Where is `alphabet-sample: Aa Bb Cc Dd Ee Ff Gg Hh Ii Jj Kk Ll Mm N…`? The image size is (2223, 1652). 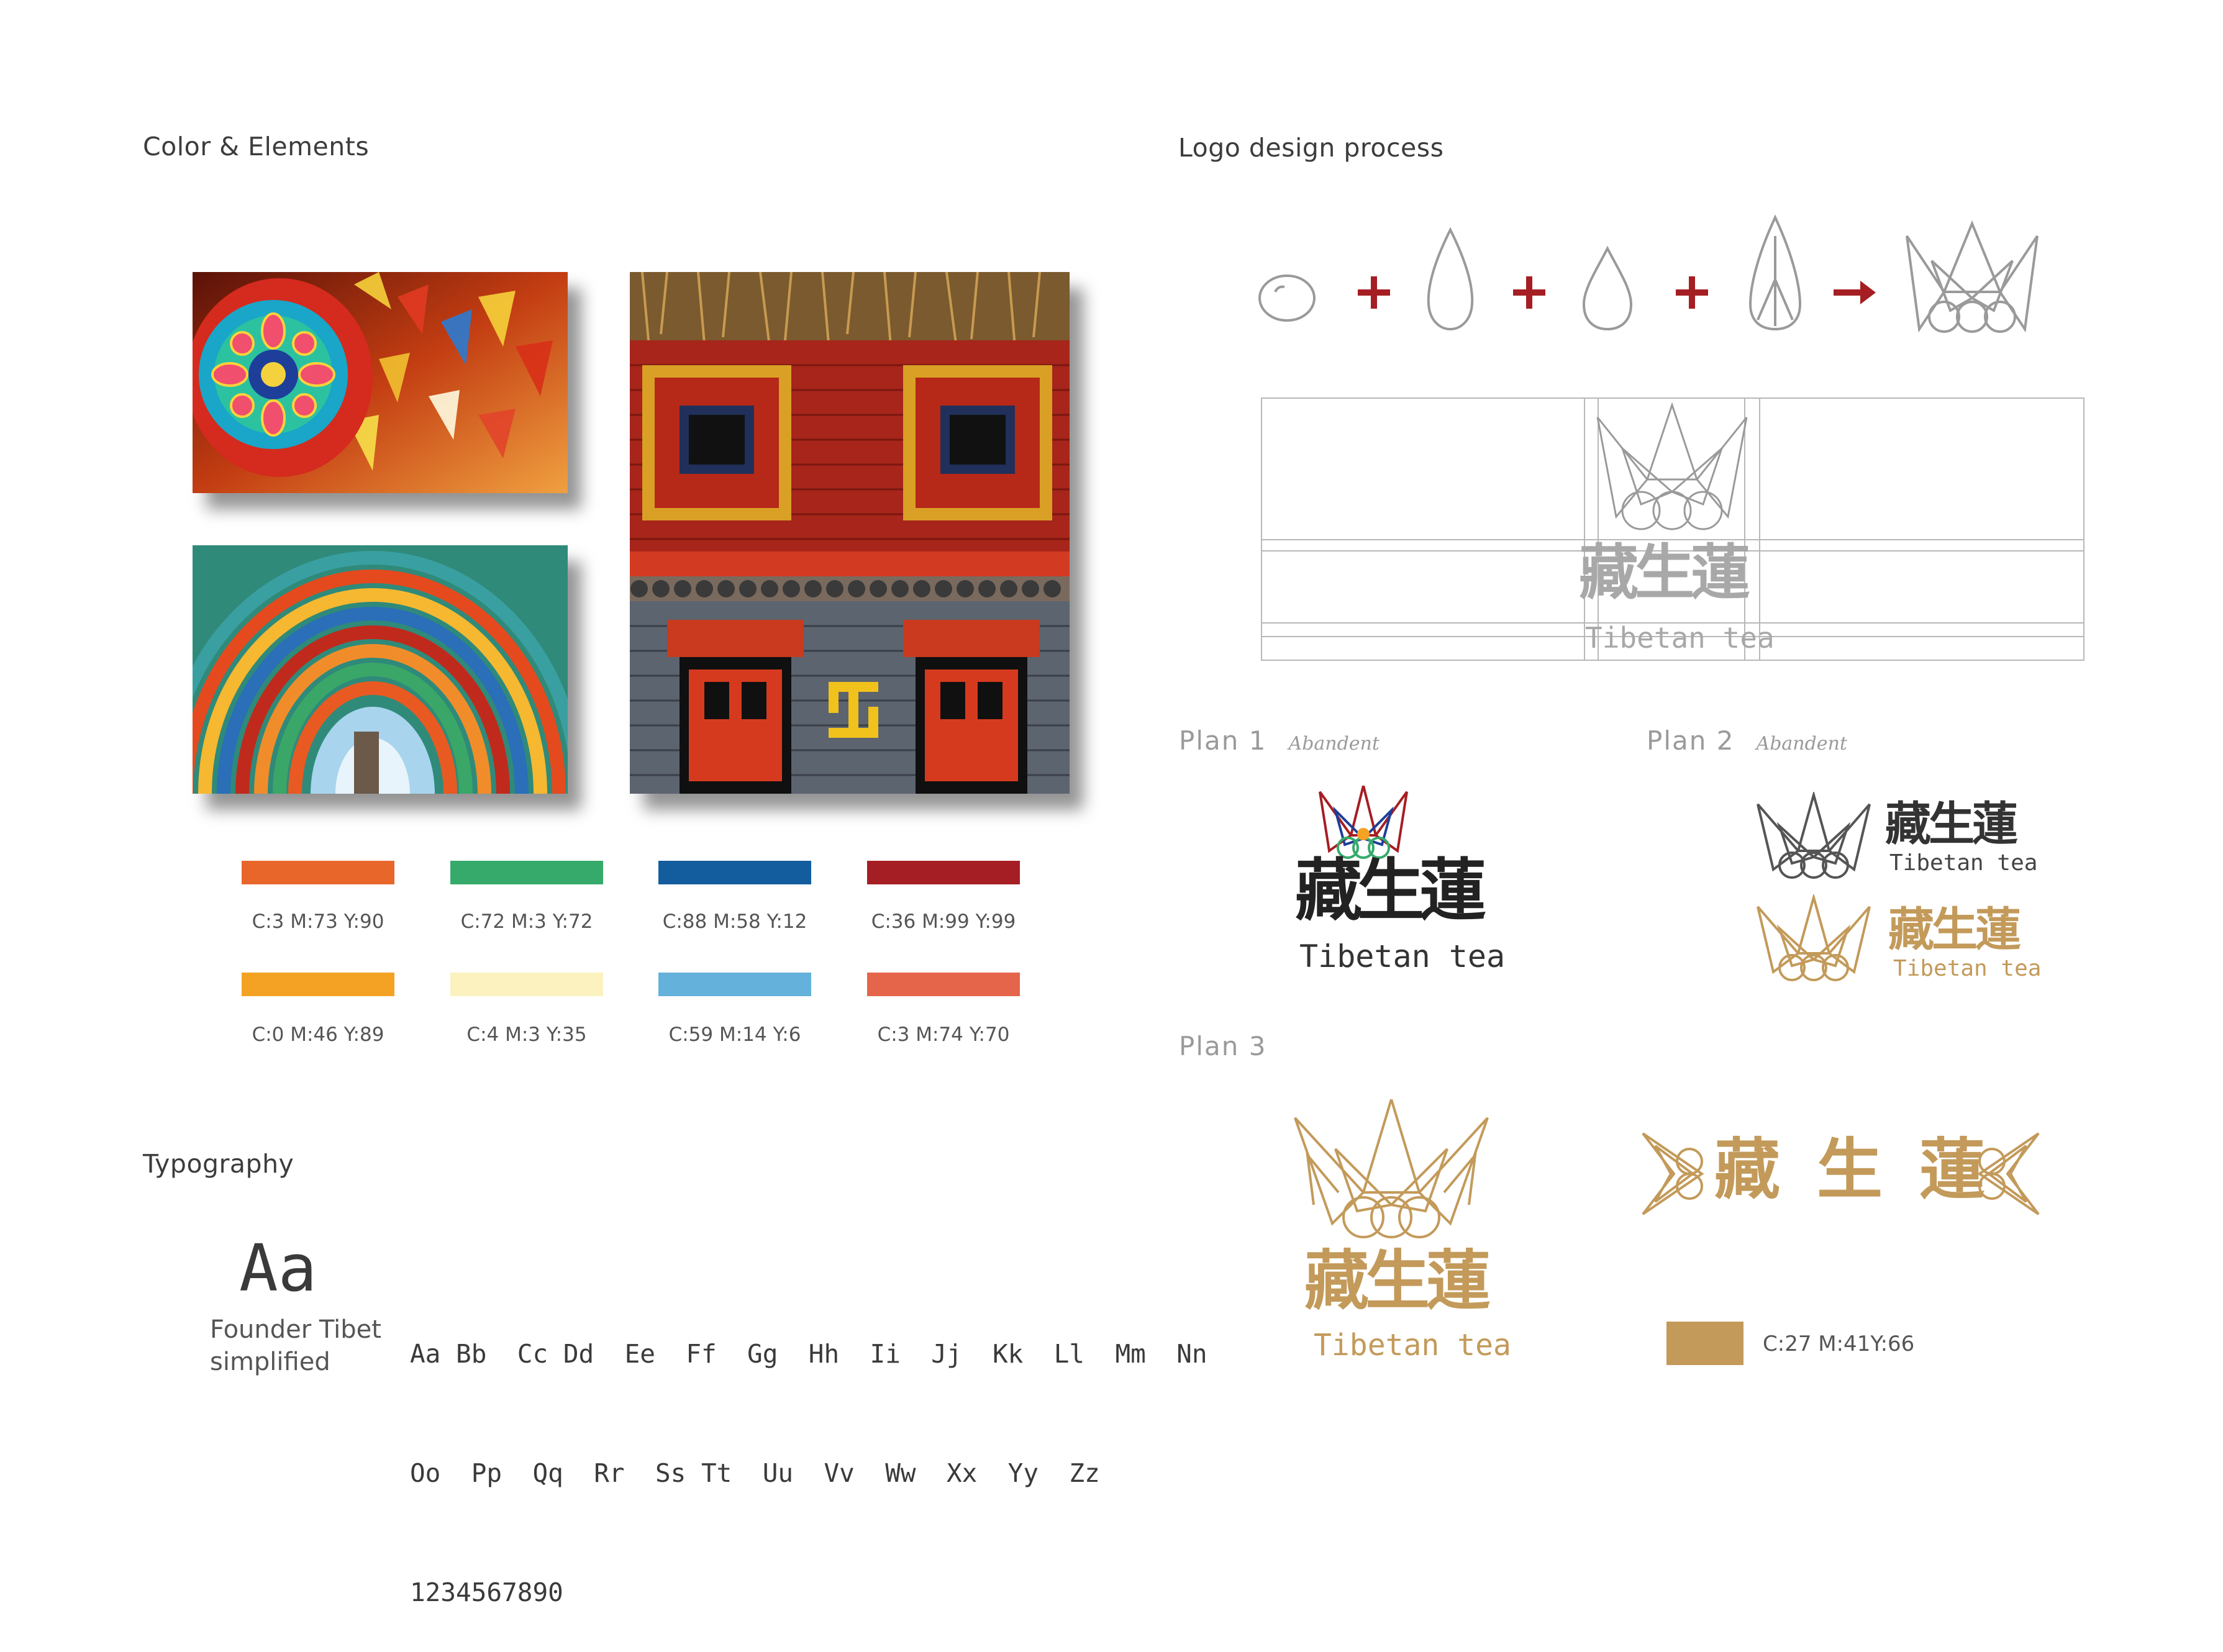
alphabet-sample: Aa Bb Cc Dd Ee Ff Gg Hh Ii Jj Kk Ll Mm N… is located at coordinates (808, 1453).